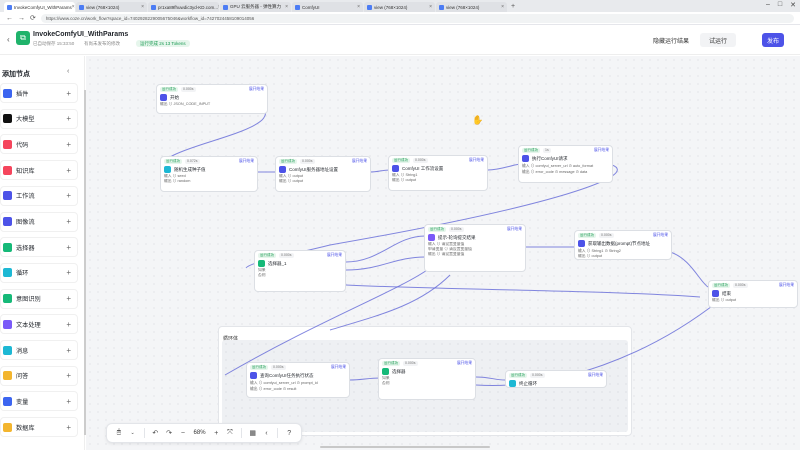 The image size is (800, 450). Describe the element at coordinates (401, 160) in the screenshot. I see `node-status-badge: 运行成功` at that location.